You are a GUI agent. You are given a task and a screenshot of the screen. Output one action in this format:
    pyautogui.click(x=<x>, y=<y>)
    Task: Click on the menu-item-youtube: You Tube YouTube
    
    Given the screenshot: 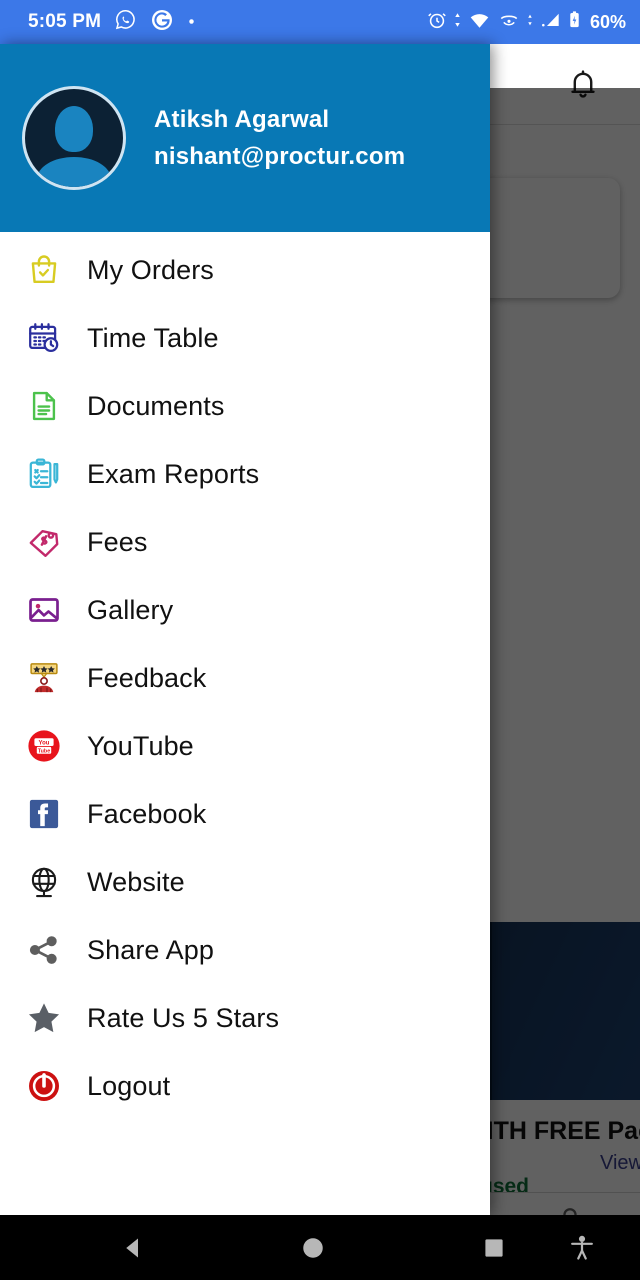 What is the action you would take?
    pyautogui.click(x=245, y=746)
    